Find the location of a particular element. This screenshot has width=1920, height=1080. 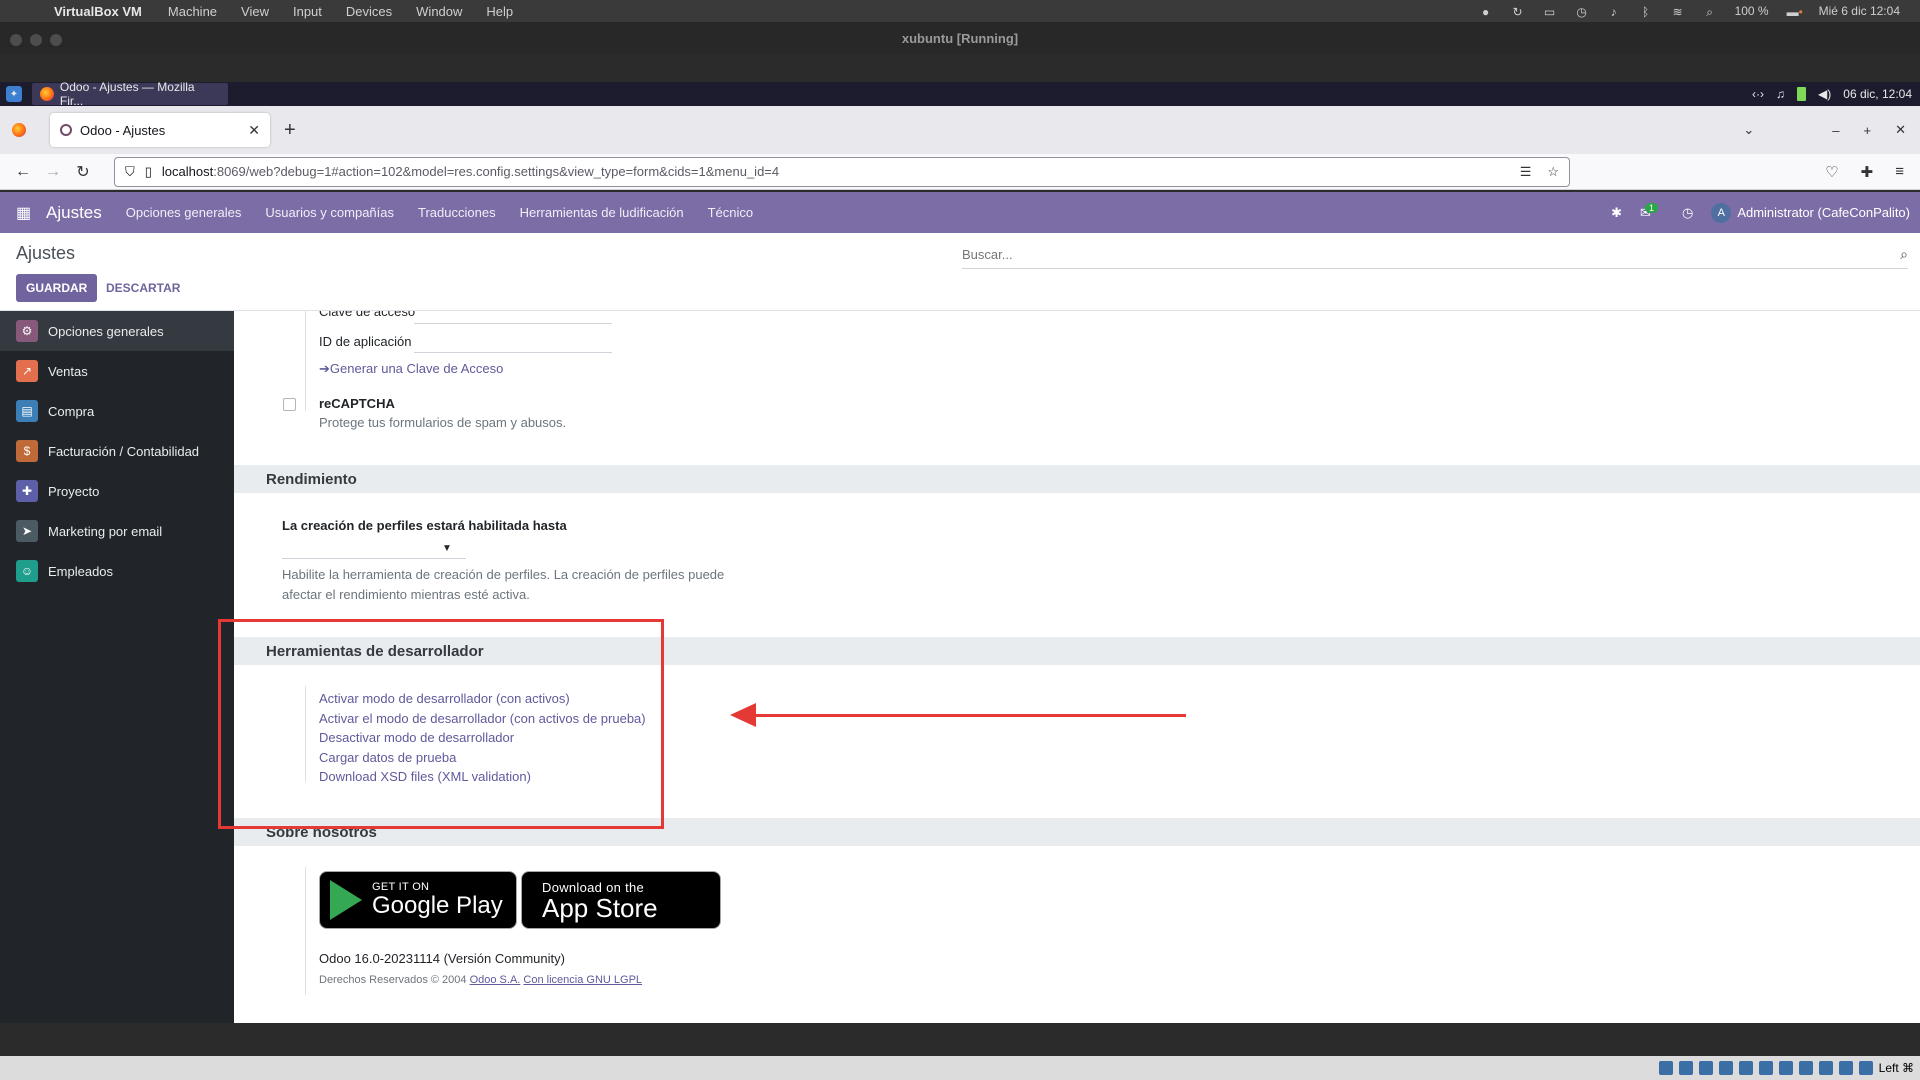

menu-devices: Devices is located at coordinates (369, 11).